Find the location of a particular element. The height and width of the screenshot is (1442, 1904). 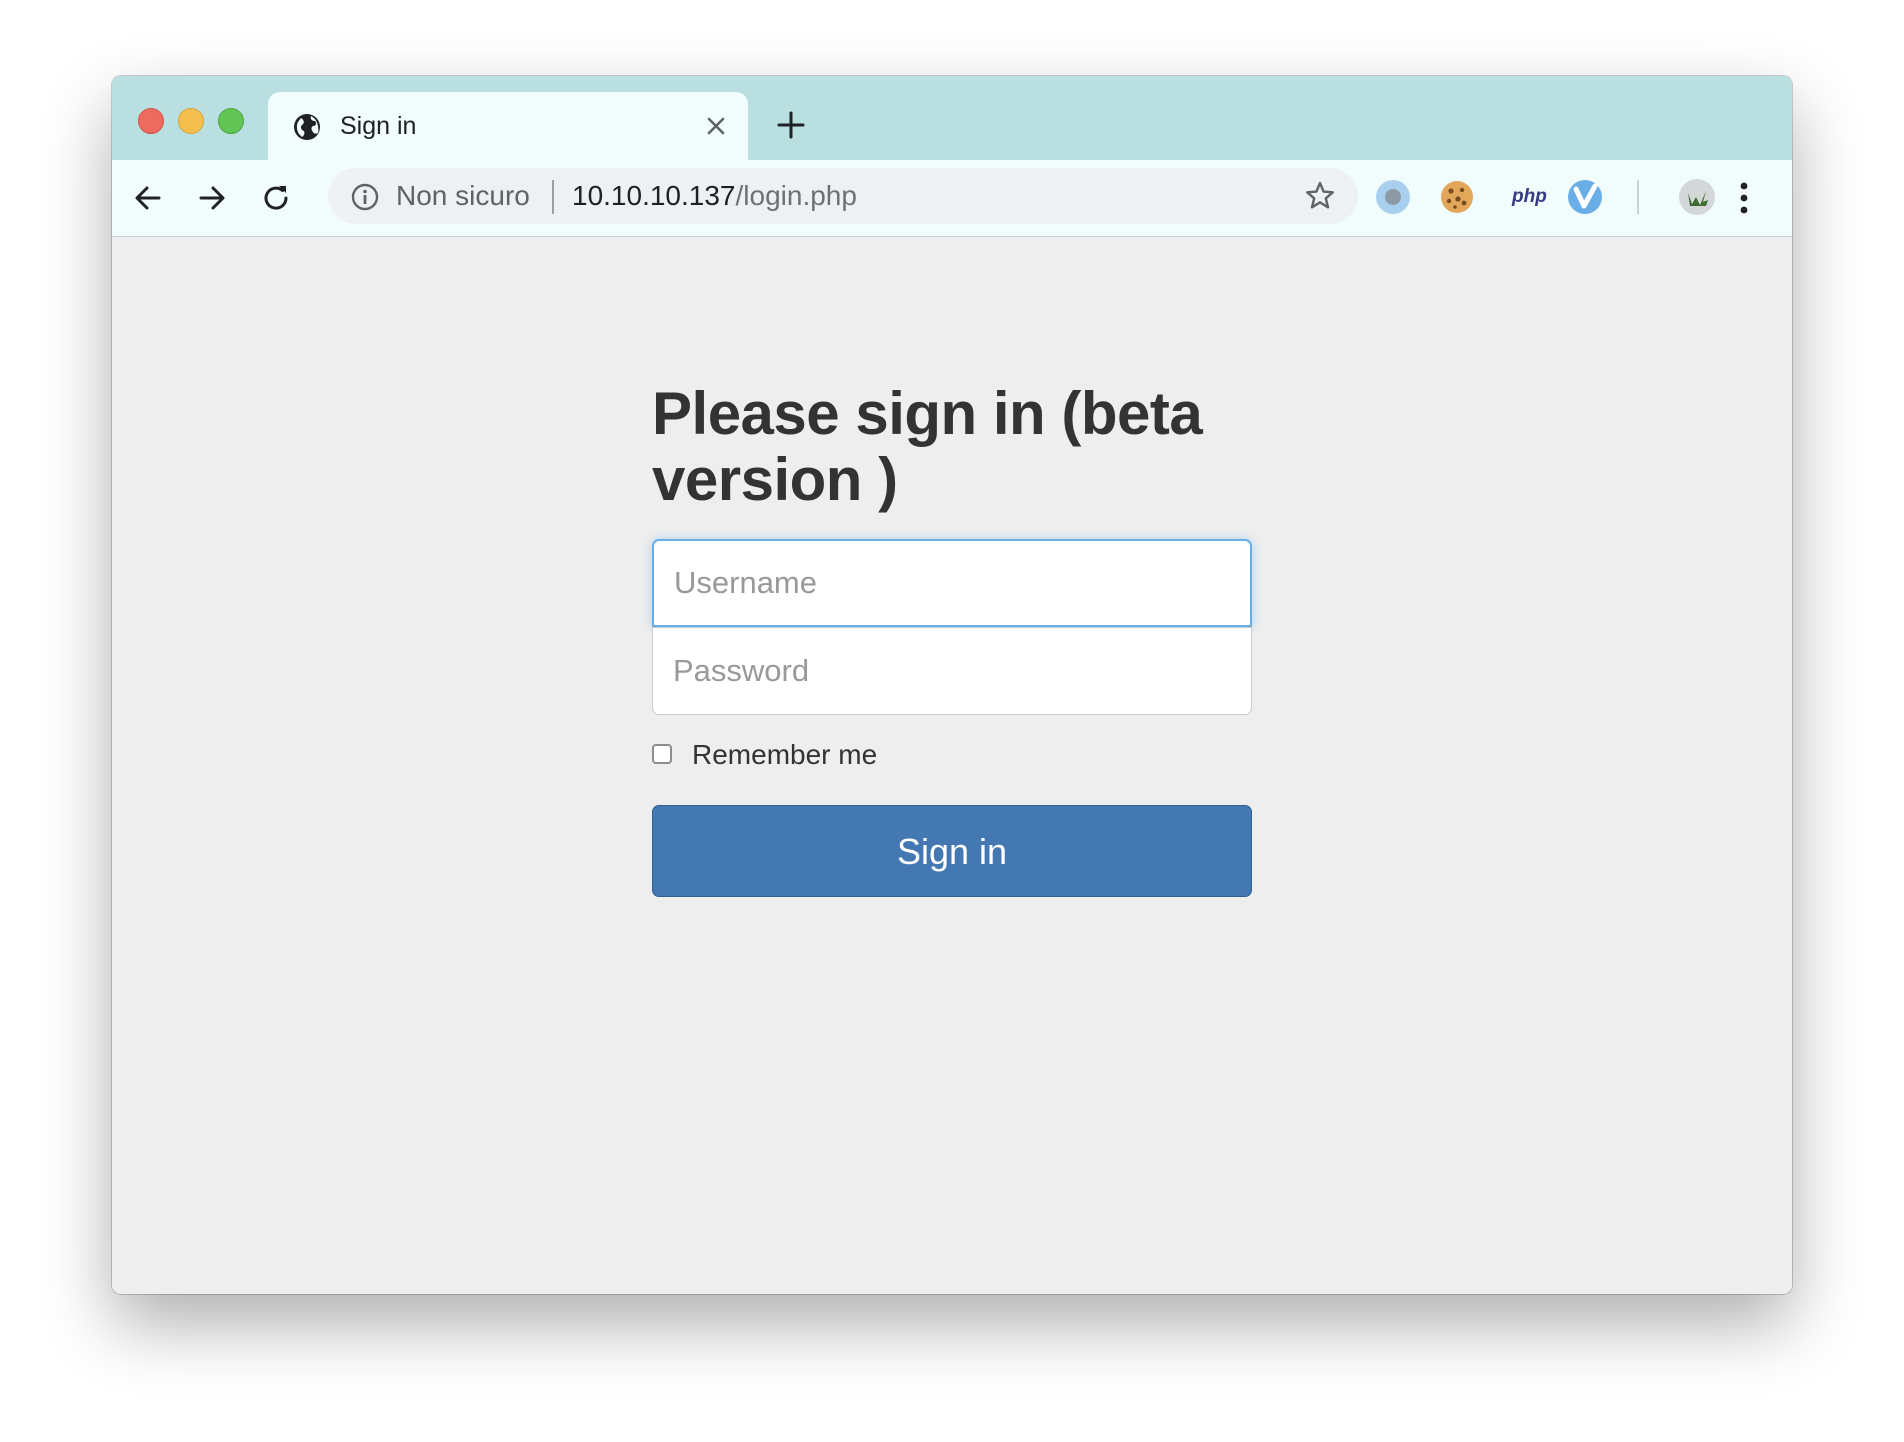

security-status-label: Non sicuro is located at coordinates (463, 195).